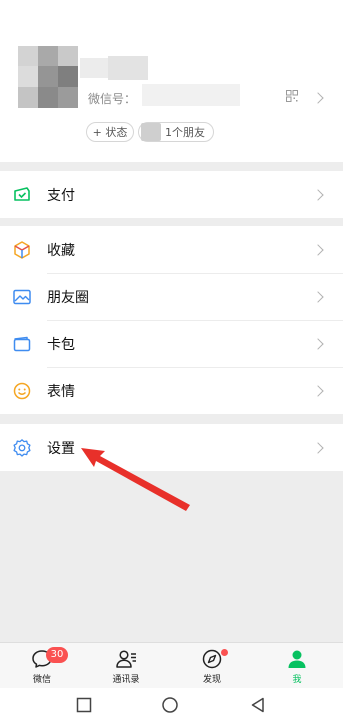 This screenshot has height=721, width=343. What do you see at coordinates (212, 666) in the screenshot?
I see `tab-discover: 发现` at bounding box center [212, 666].